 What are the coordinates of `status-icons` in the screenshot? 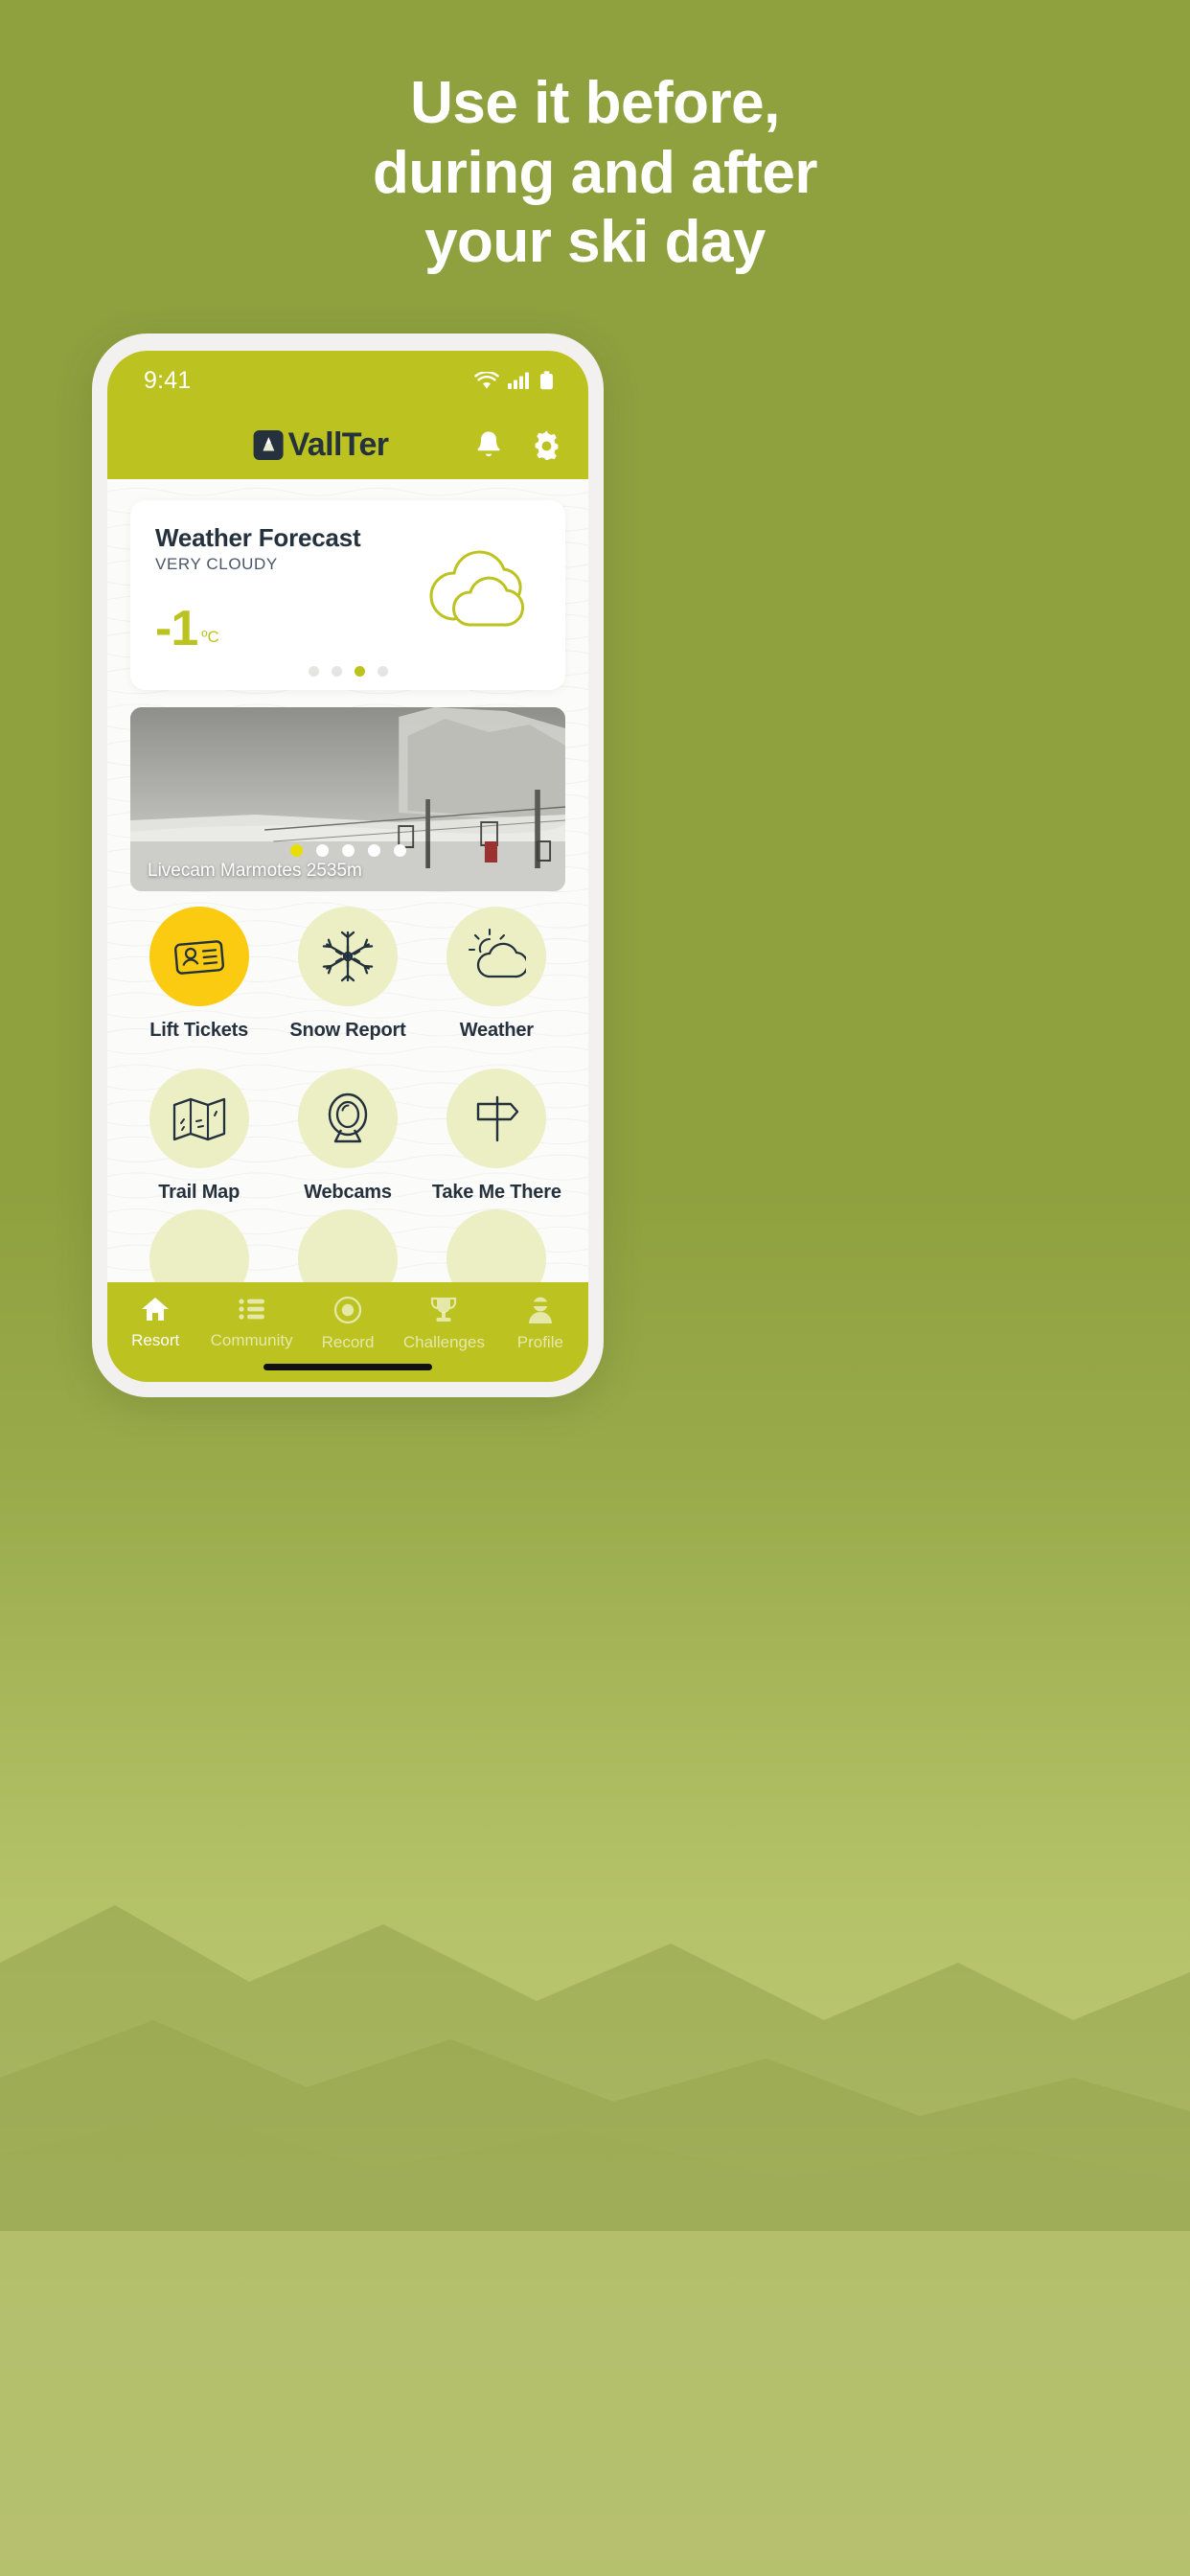 It's located at (514, 380).